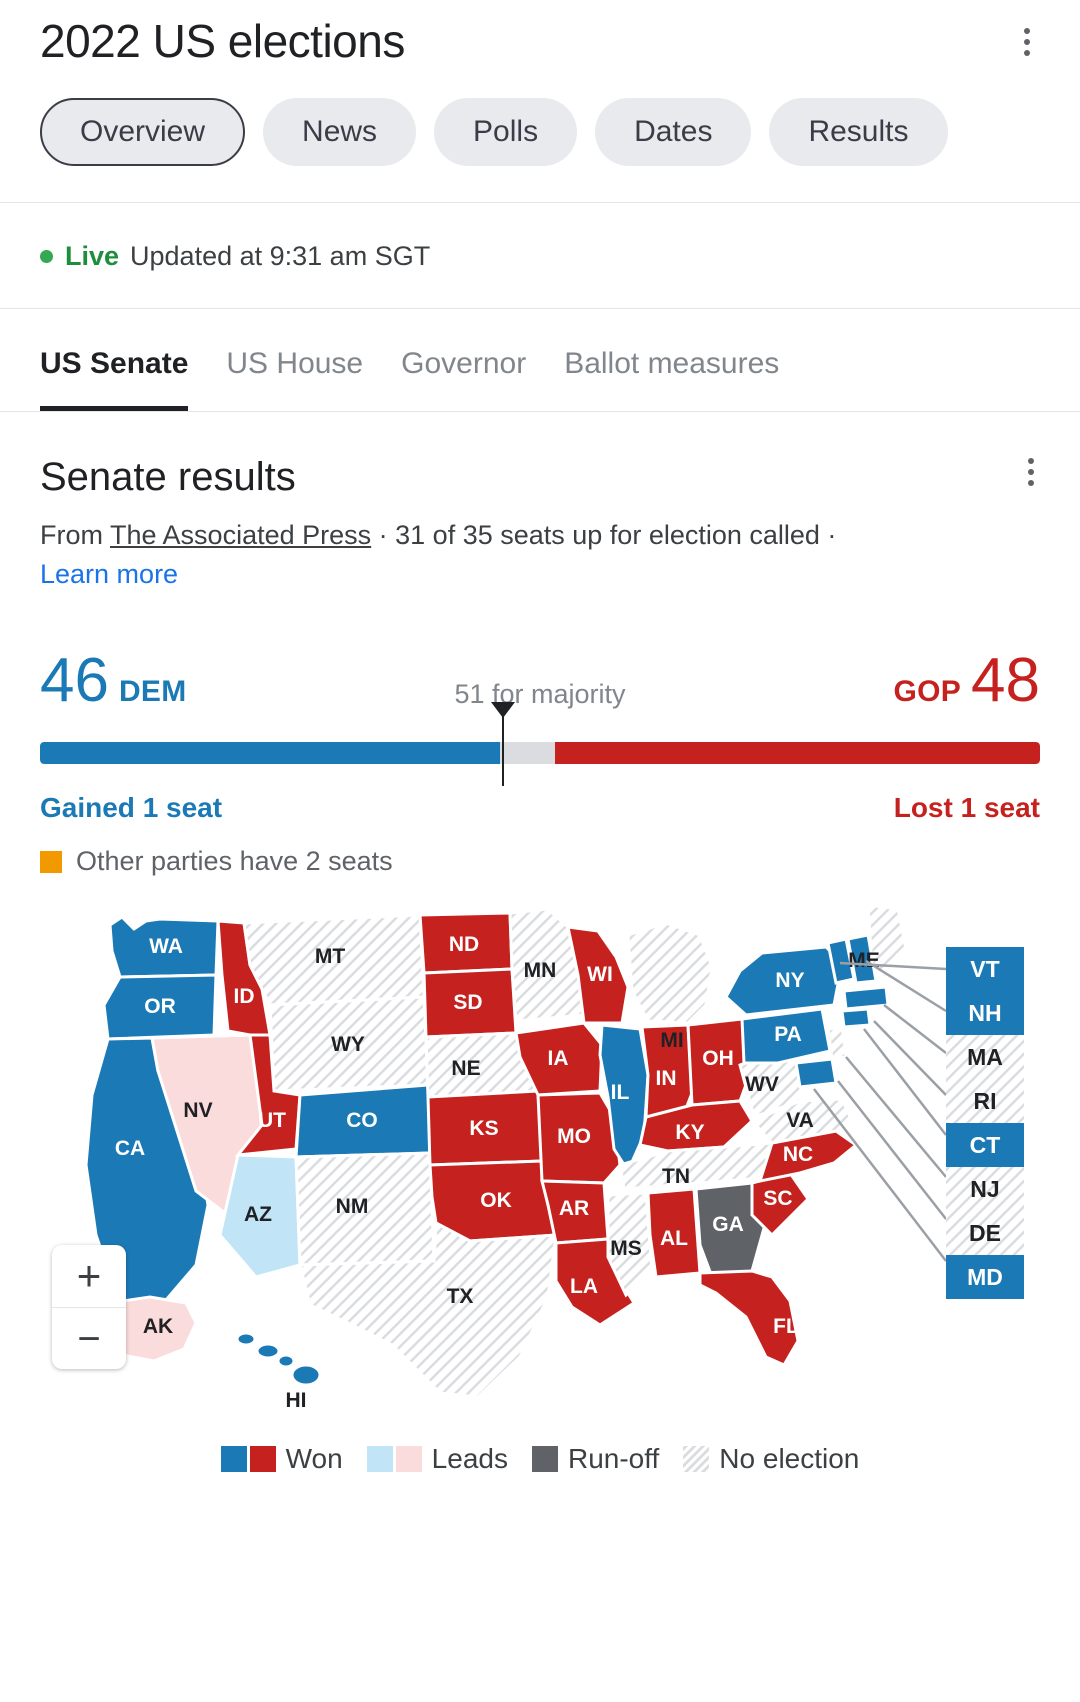 This screenshot has height=1702, width=1080. Describe the element at coordinates (985, 1233) in the screenshot. I see `callout-label-DE: DE` at that location.